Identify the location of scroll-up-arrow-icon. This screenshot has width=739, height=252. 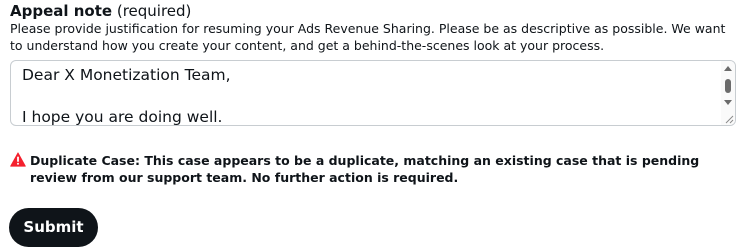
(728, 68).